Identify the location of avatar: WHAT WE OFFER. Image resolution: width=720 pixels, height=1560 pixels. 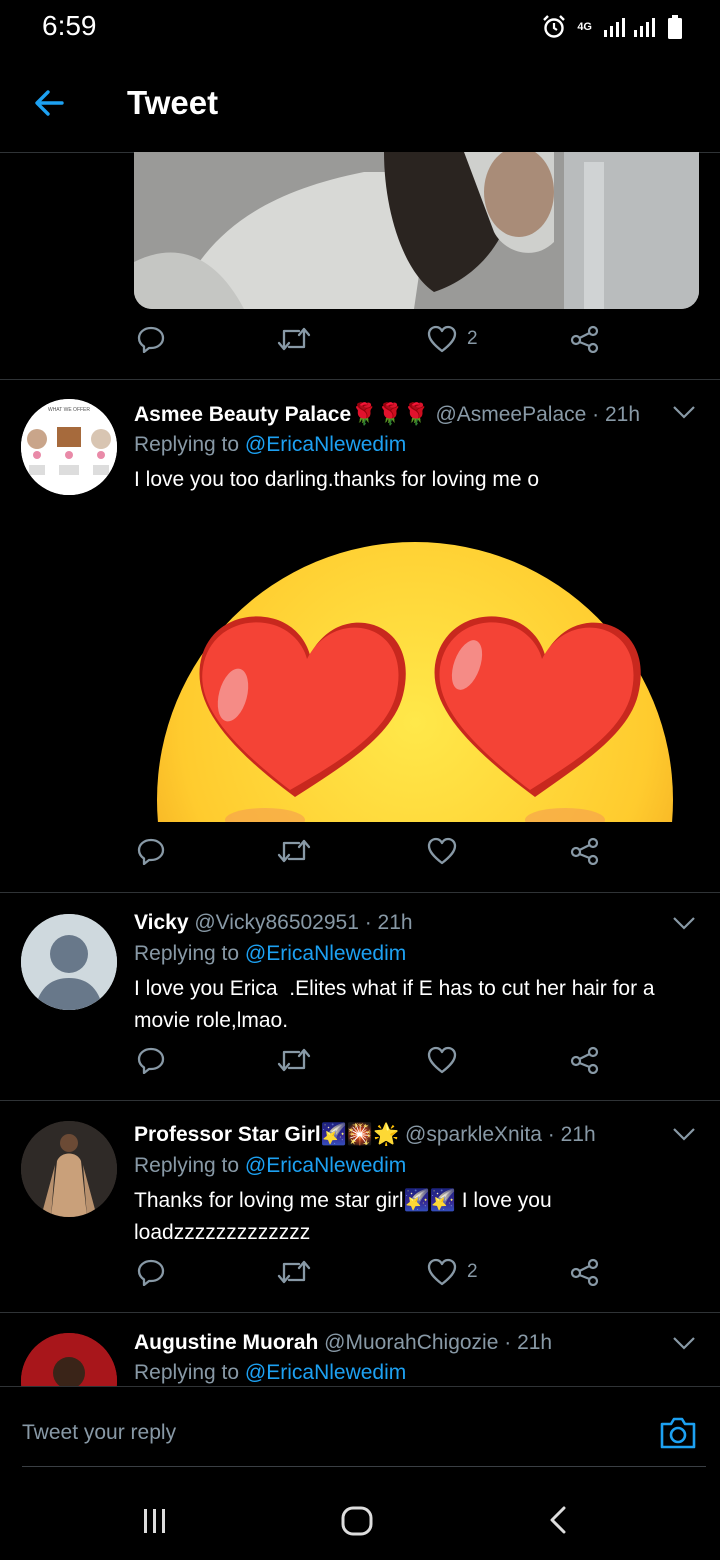
(69, 447).